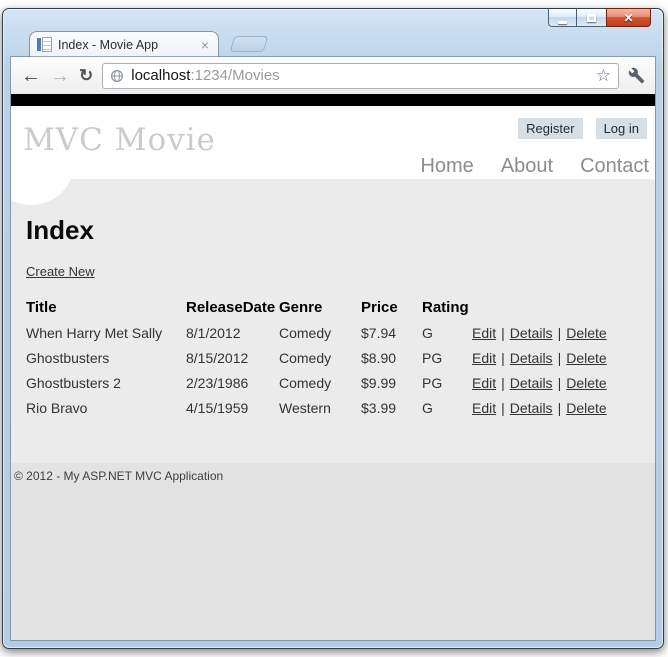 This screenshot has height=657, width=668. I want to click on cell-release-date: 2/23/1986, so click(217, 382).